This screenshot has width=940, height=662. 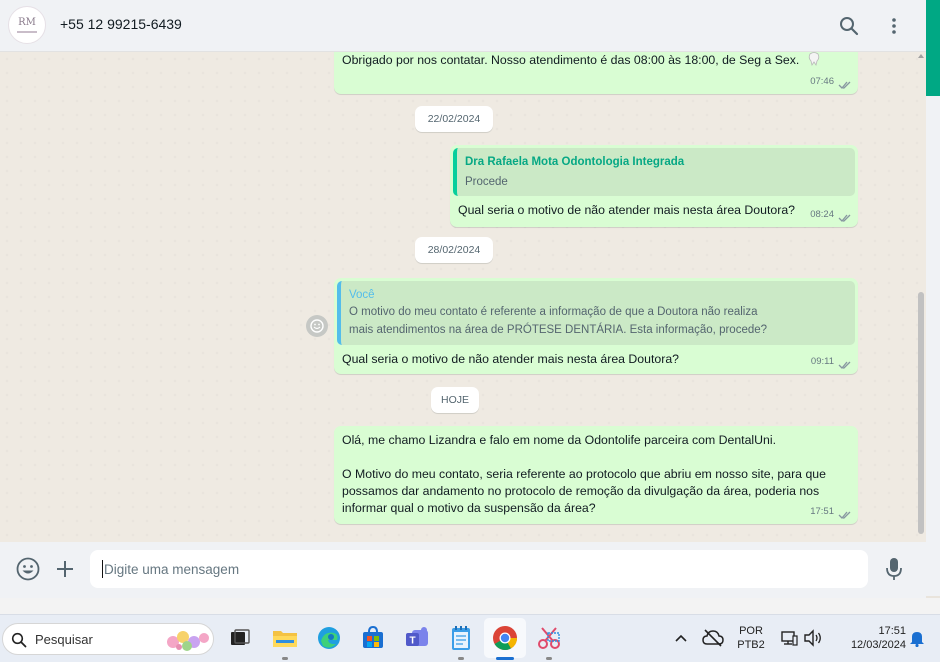 What do you see at coordinates (102, 569) in the screenshot?
I see `text-cursor` at bounding box center [102, 569].